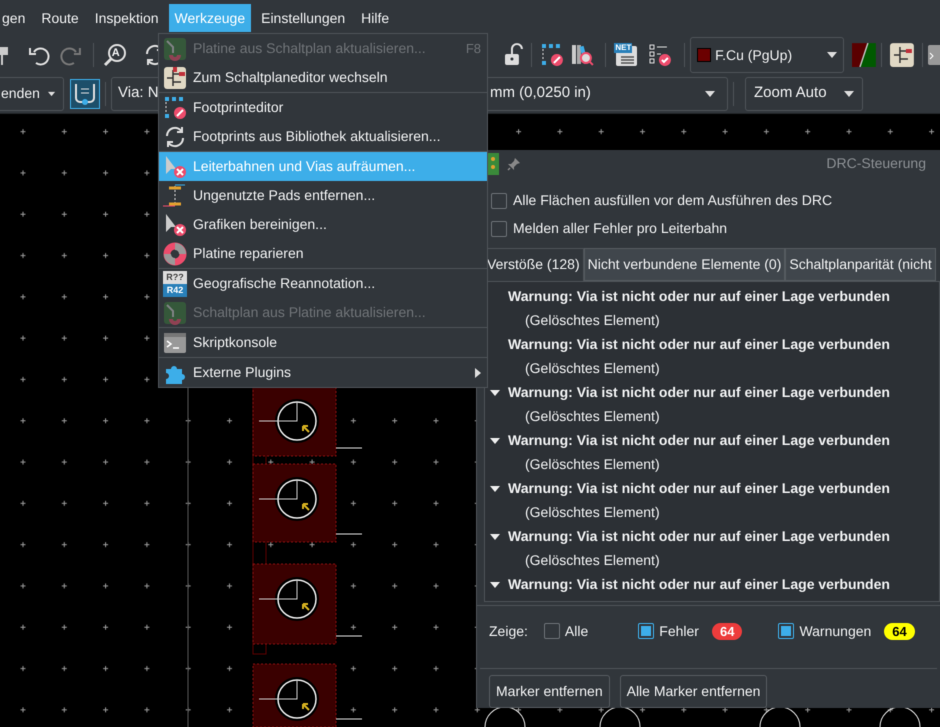 Image resolution: width=940 pixels, height=727 pixels. Describe the element at coordinates (323, 342) in the screenshot. I see `menu-item: Skriptkonsole` at that location.